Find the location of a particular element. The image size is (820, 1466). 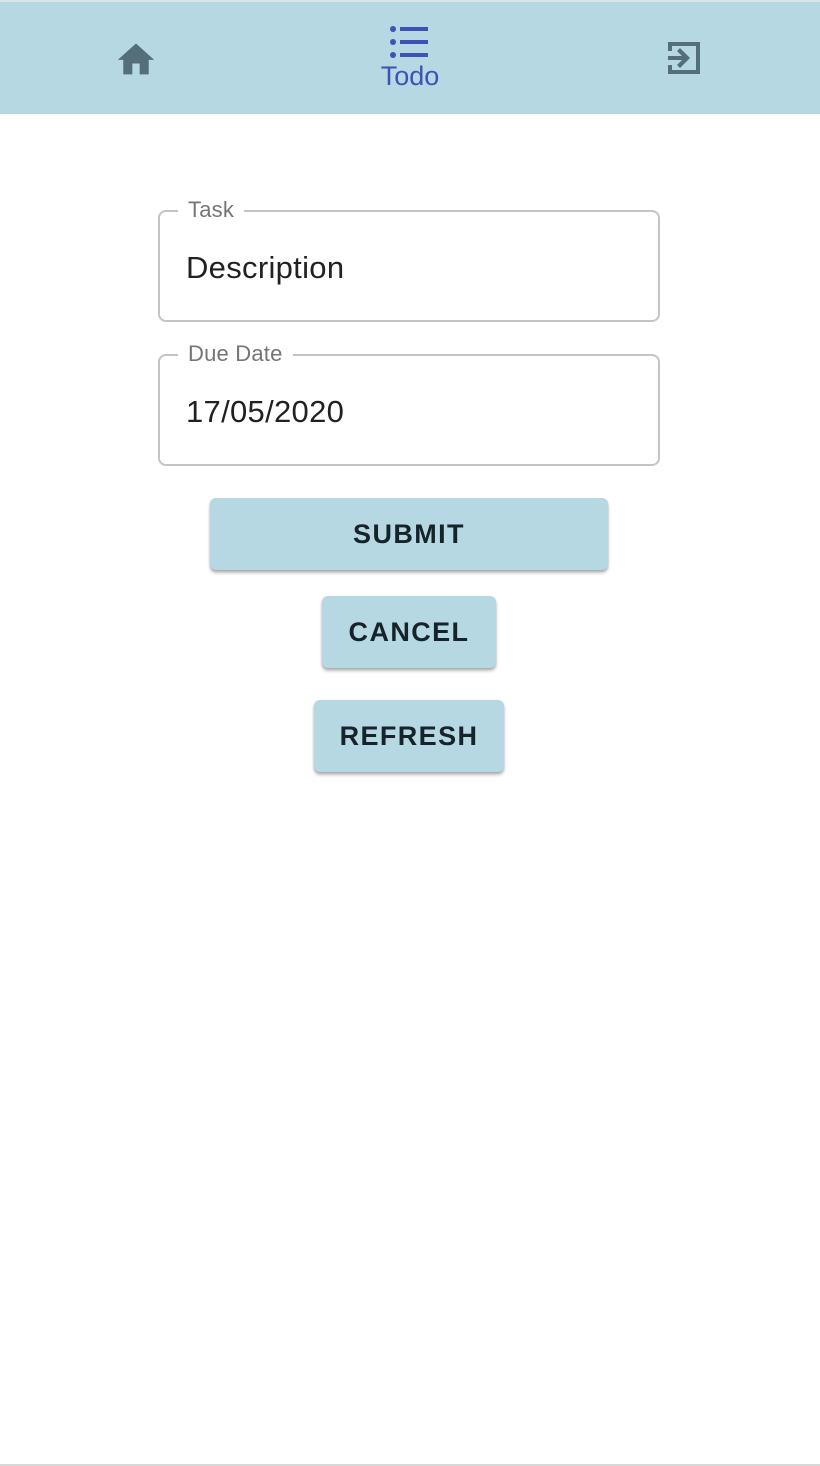

task-field-label: Task is located at coordinates (211, 210).